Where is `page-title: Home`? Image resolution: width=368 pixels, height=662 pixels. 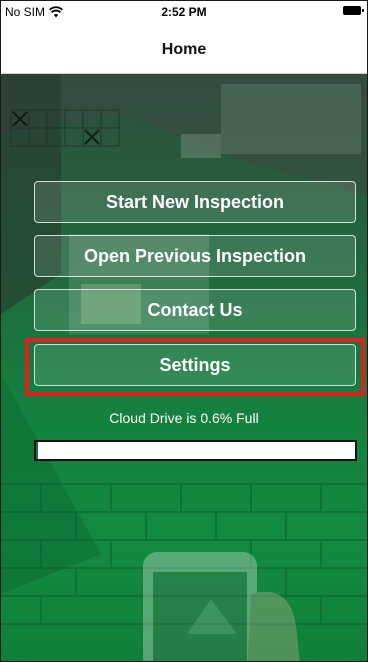
page-title: Home is located at coordinates (184, 49).